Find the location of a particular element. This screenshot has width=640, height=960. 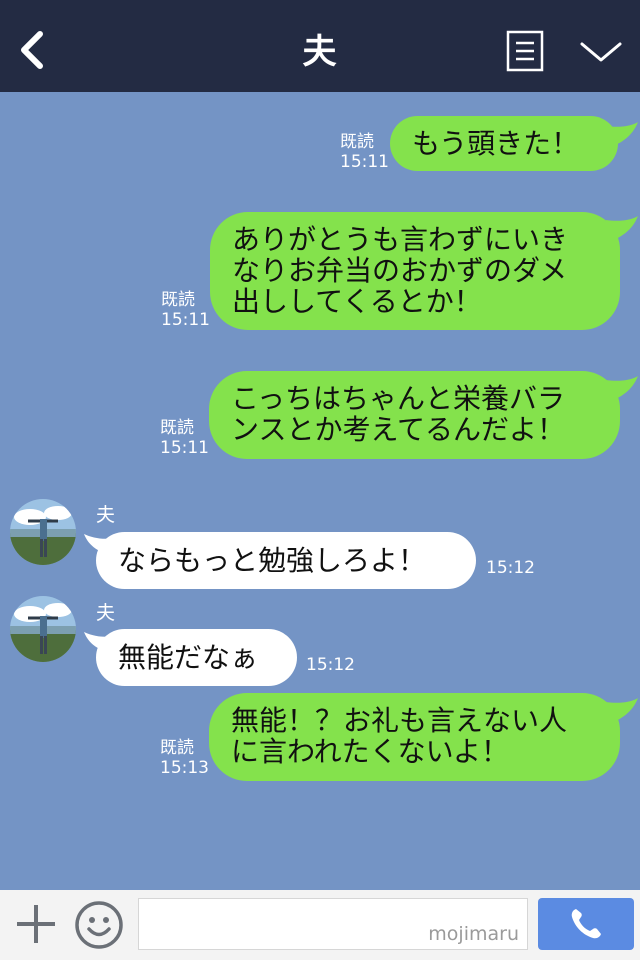

chevron-down-icon is located at coordinates (601, 52).